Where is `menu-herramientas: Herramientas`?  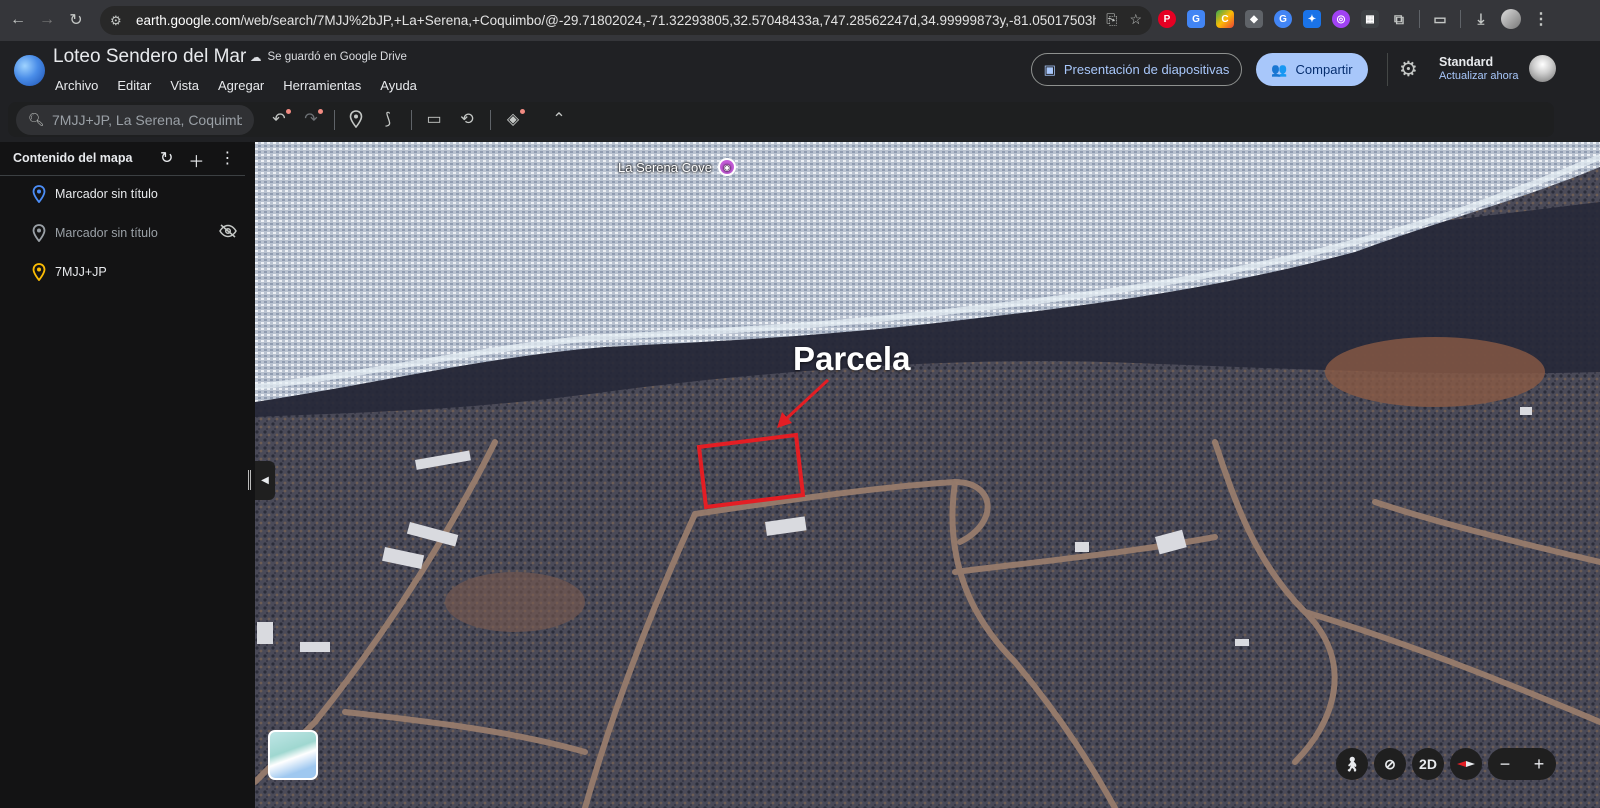
menu-herramientas: Herramientas is located at coordinates (322, 85).